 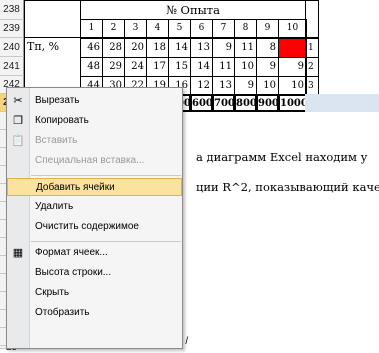 I want to click on menu-item-label: Вырезать, so click(x=57, y=100).